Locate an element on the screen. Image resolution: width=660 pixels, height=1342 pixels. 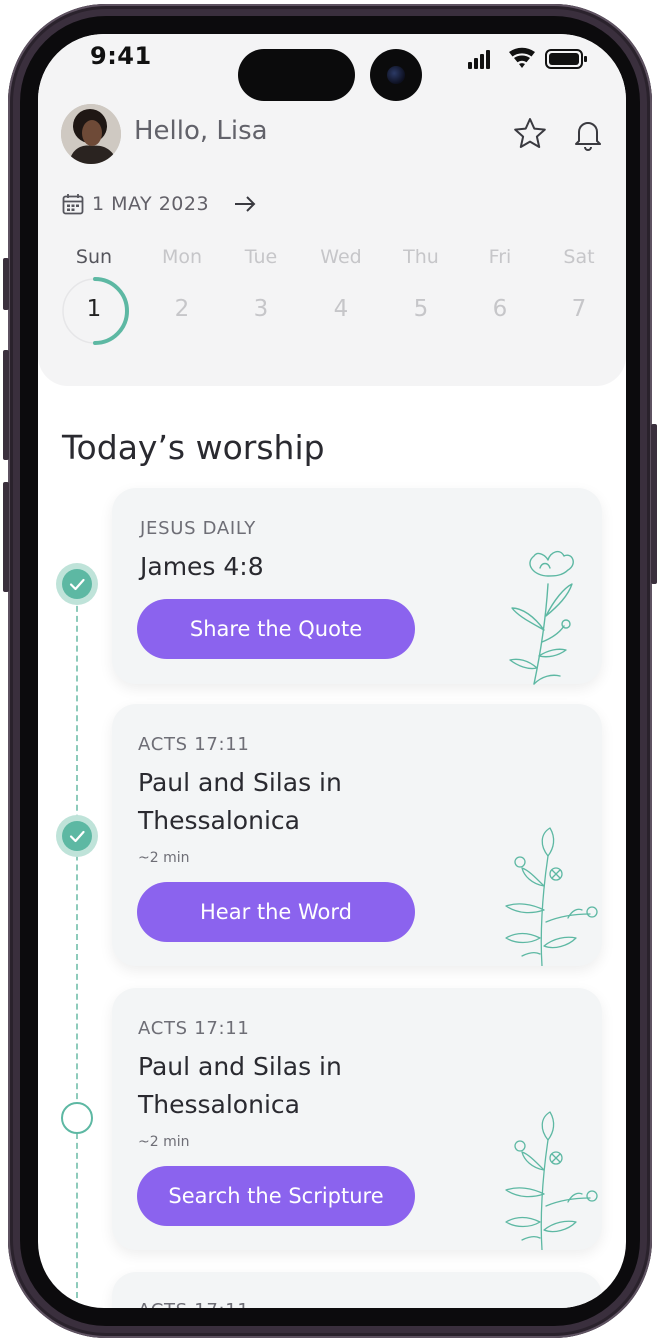
bell-icon is located at coordinates (588, 134).